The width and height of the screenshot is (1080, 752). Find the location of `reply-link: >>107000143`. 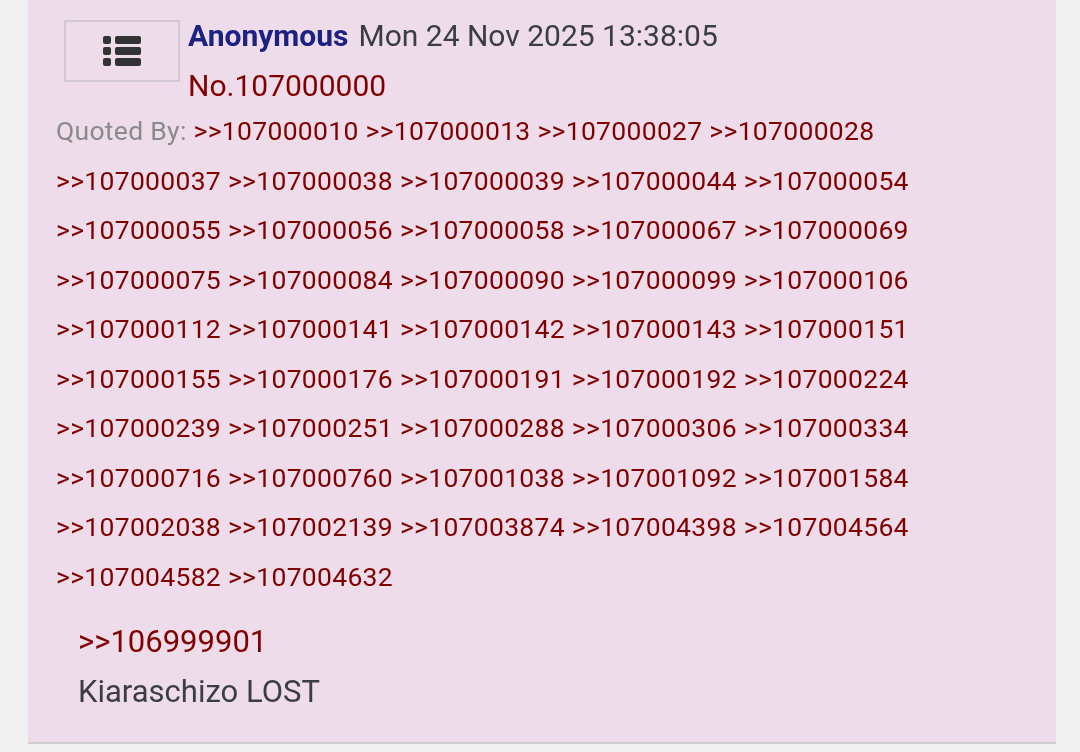

reply-link: >>107000143 is located at coordinates (654, 328).